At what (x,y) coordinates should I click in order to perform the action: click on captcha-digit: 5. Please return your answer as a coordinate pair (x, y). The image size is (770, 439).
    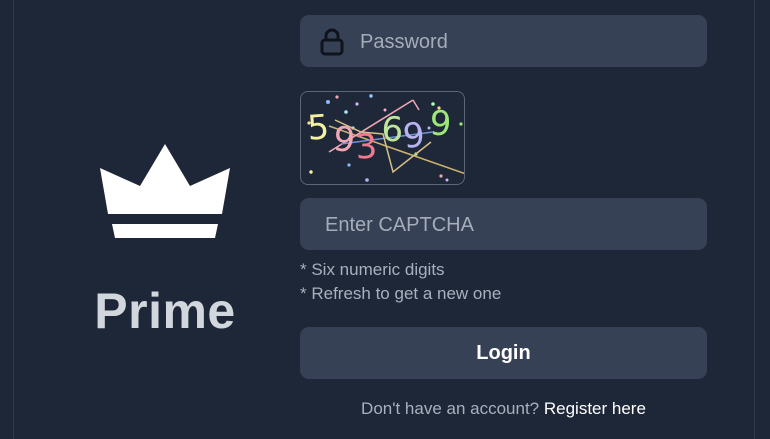
    Looking at the image, I should click on (318, 127).